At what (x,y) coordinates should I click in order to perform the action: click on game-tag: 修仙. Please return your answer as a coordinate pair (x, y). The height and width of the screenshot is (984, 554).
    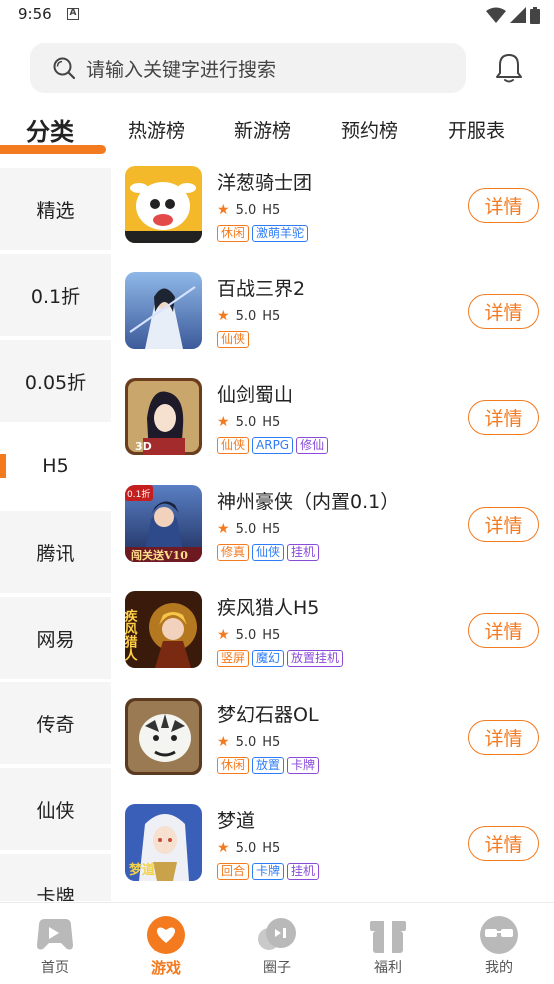
    Looking at the image, I should click on (312, 445).